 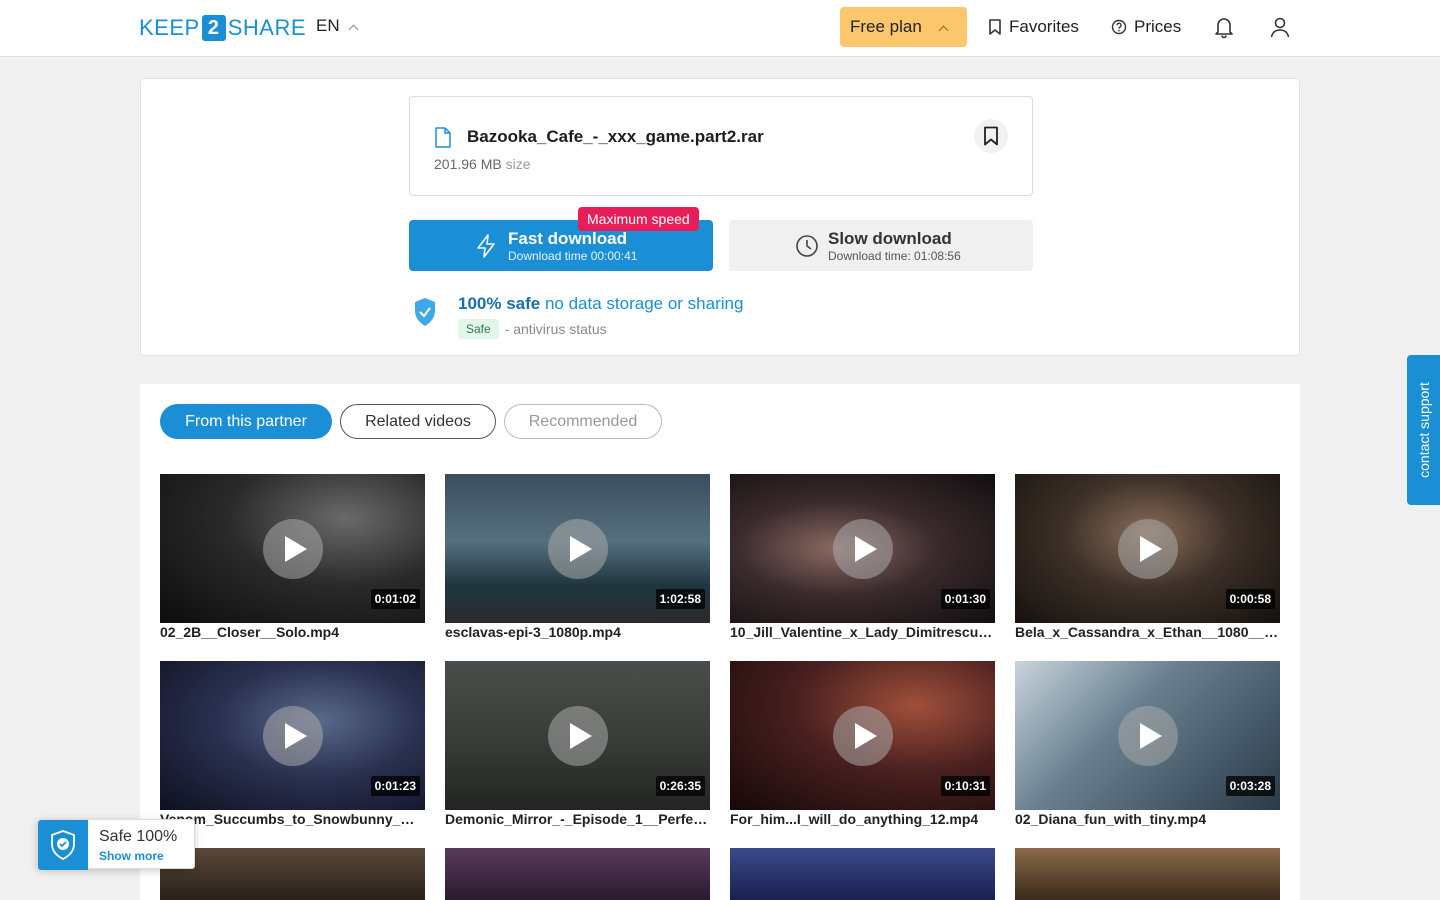 I want to click on contact-support-label: contact support, so click(x=1423, y=430).